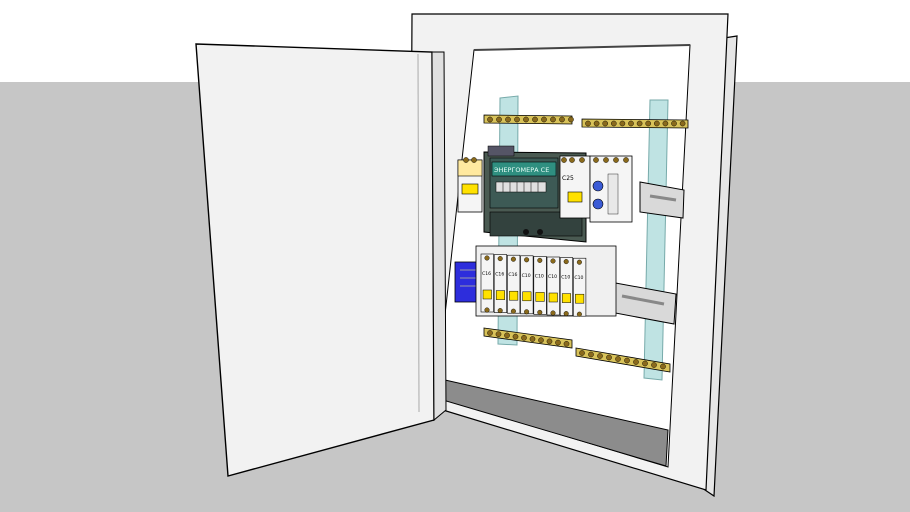 The width and height of the screenshot is (910, 512). What do you see at coordinates (565, 278) in the screenshot?
I see `group-breaker-label: C10` at bounding box center [565, 278].